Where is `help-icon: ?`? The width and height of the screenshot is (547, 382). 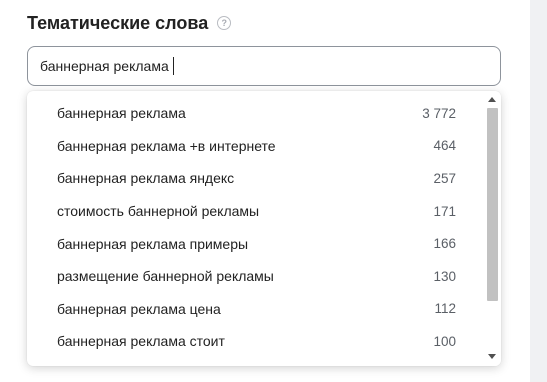 help-icon: ? is located at coordinates (224, 23).